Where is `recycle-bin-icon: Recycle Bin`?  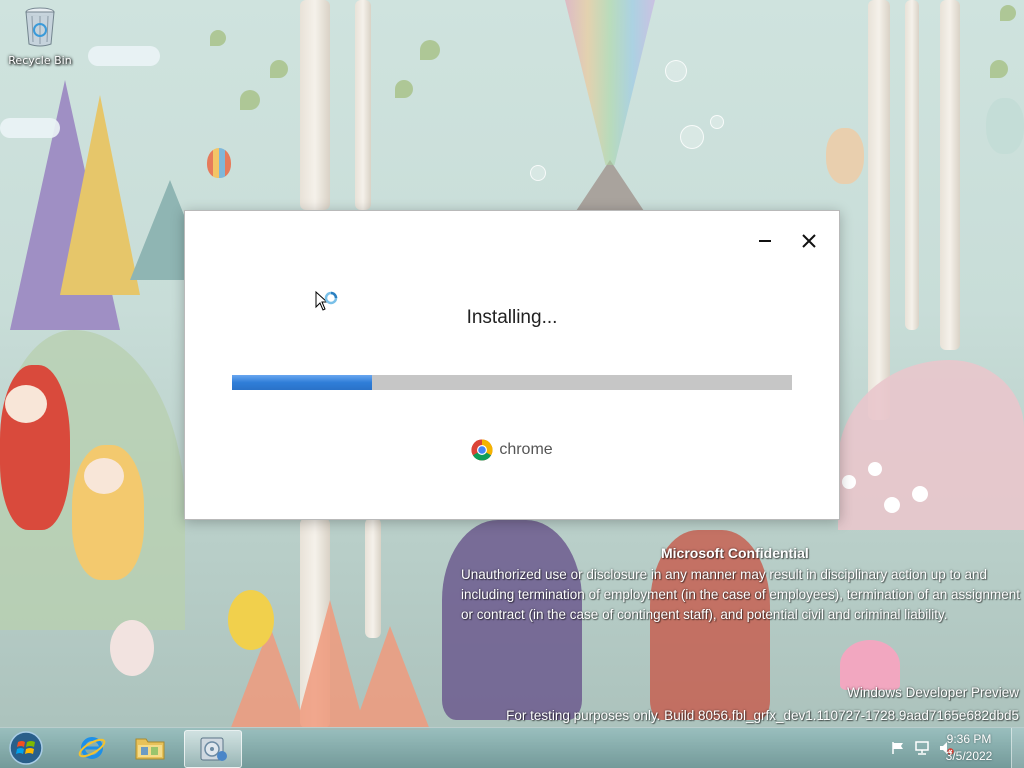 recycle-bin-icon: Recycle Bin is located at coordinates (40, 36).